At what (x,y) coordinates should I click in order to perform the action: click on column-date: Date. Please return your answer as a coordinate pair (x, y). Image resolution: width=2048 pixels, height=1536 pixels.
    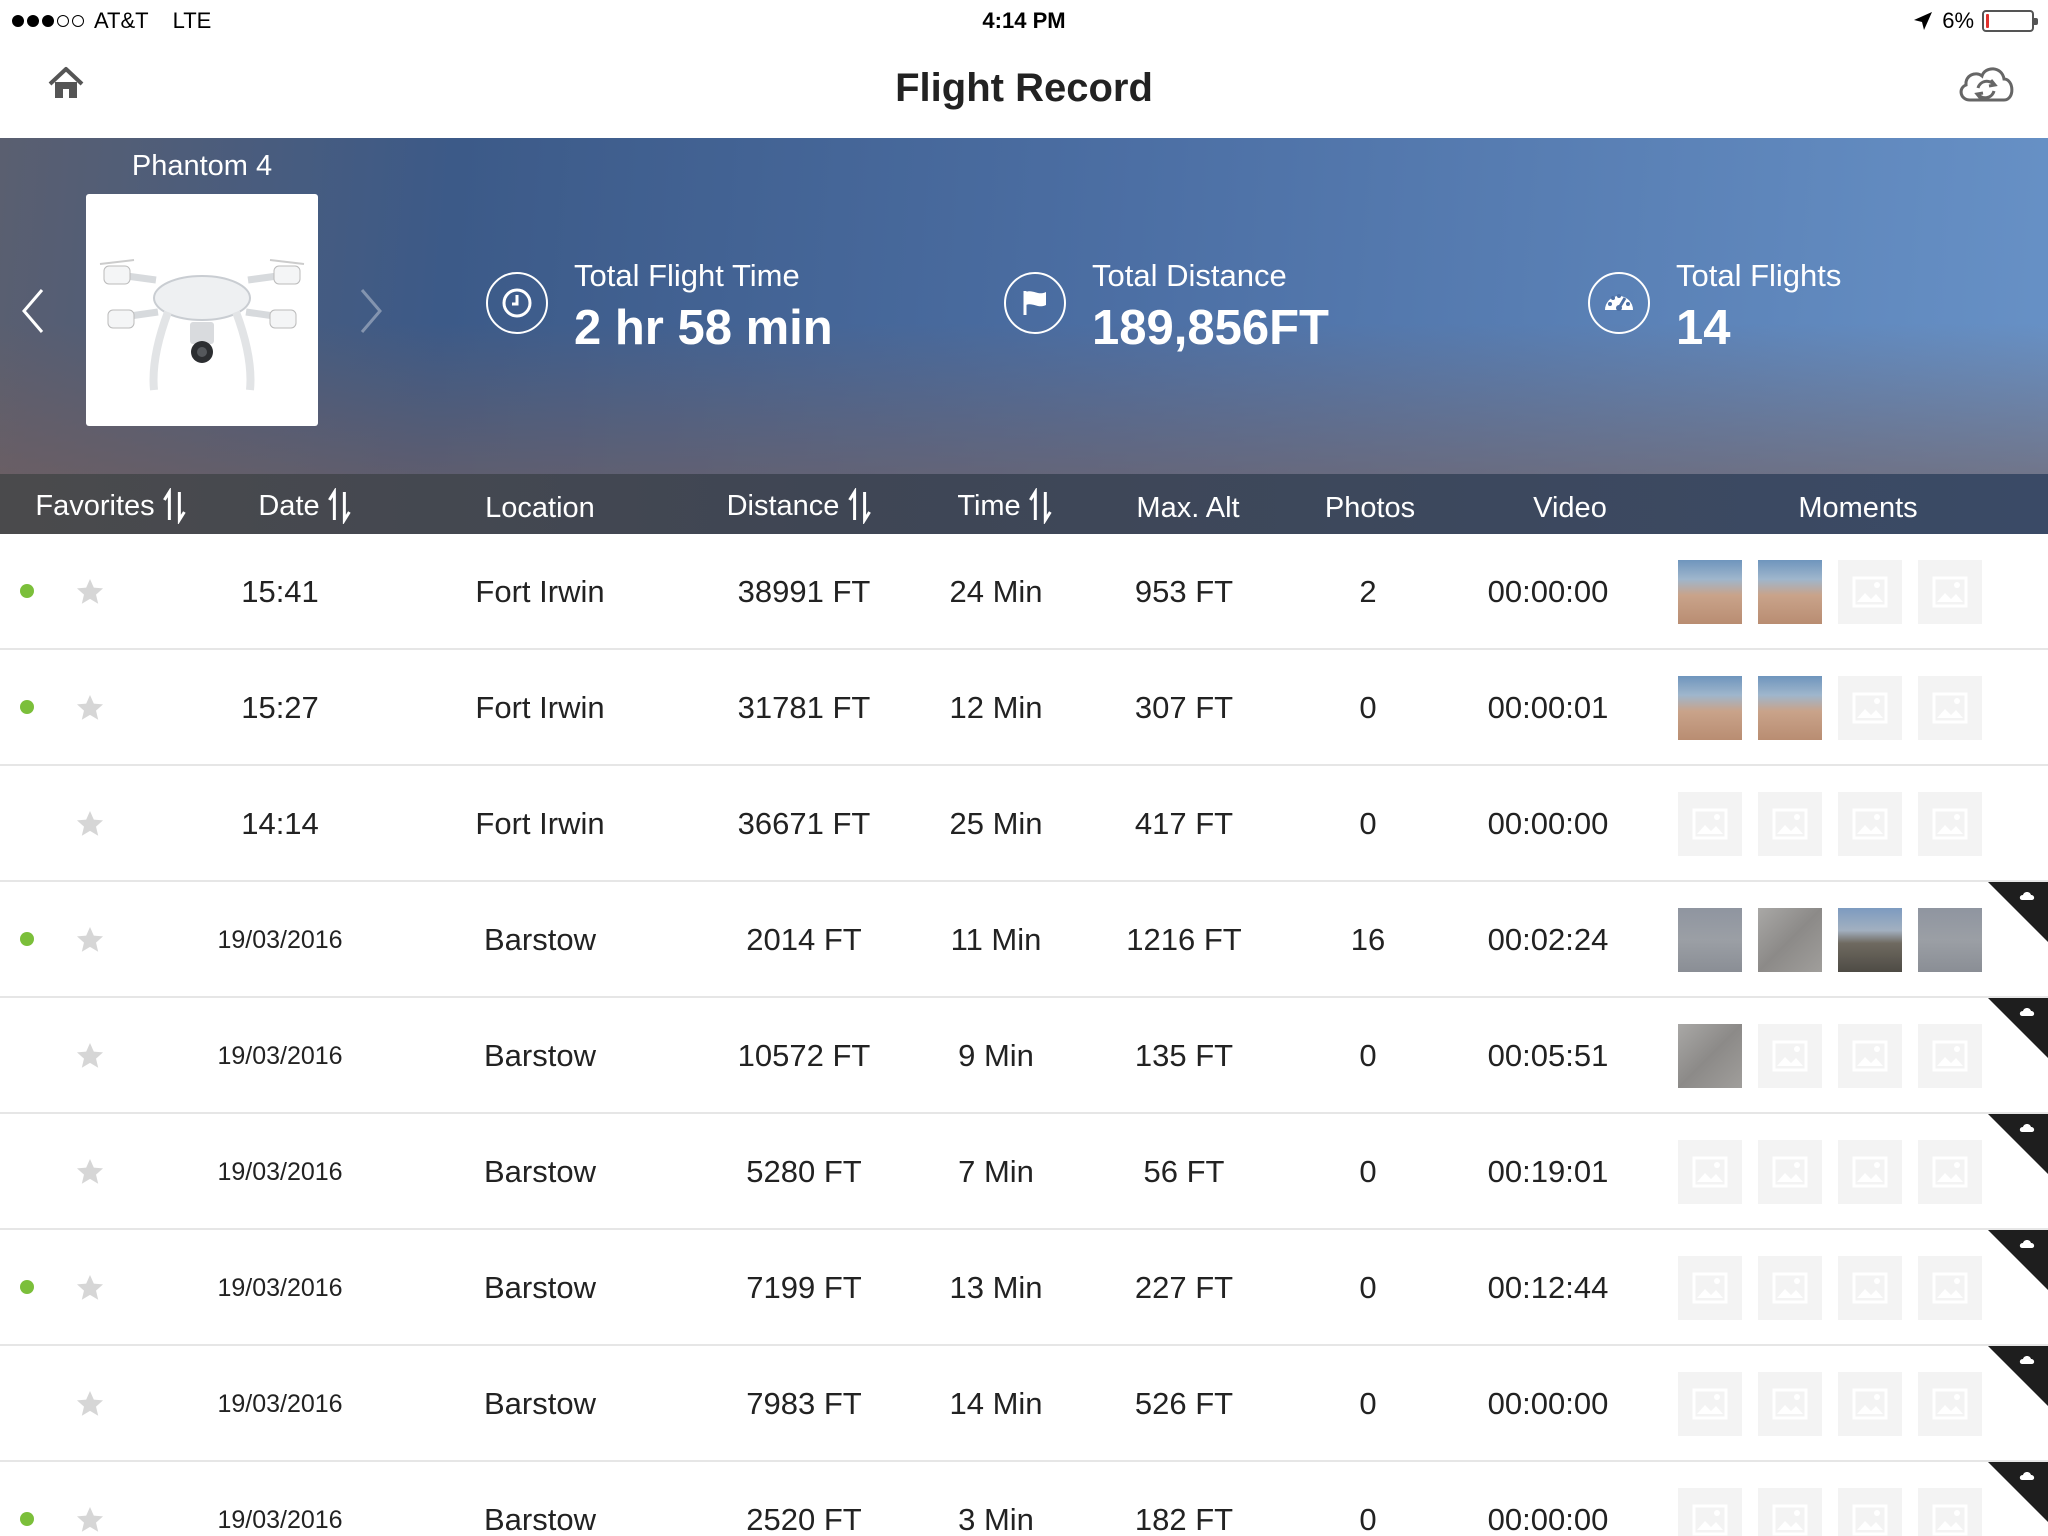
    Looking at the image, I should click on (305, 506).